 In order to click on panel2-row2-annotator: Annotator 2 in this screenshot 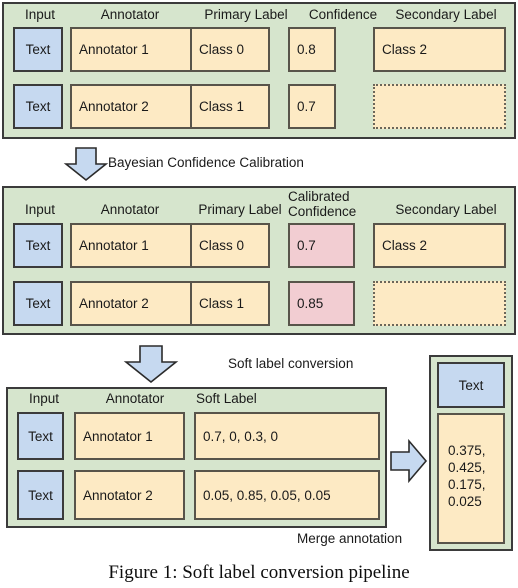, I will do `click(131, 303)`.